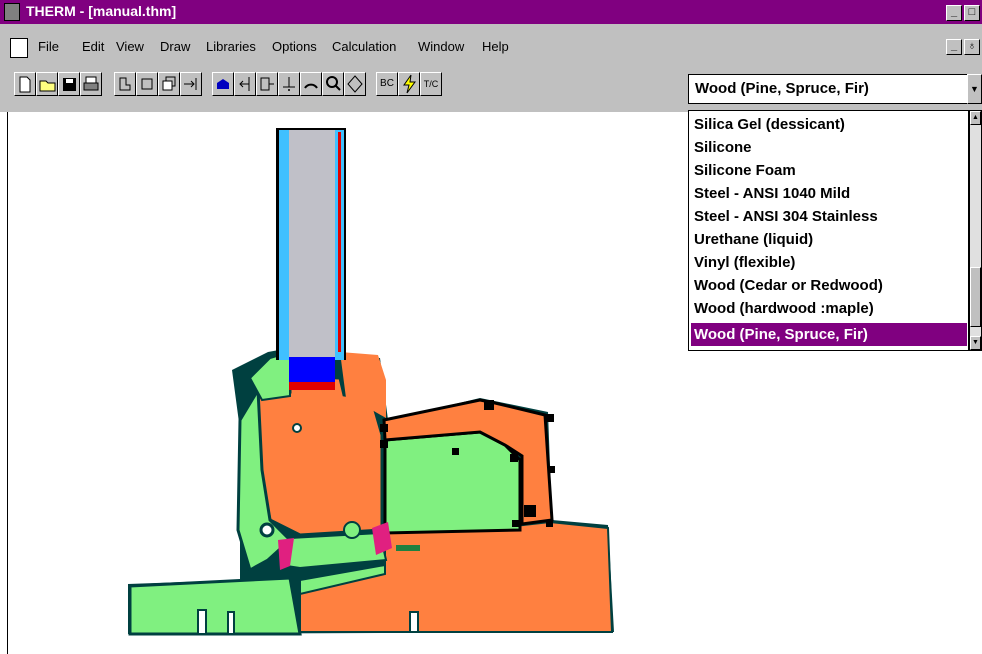  I want to click on save-button, so click(69, 84).